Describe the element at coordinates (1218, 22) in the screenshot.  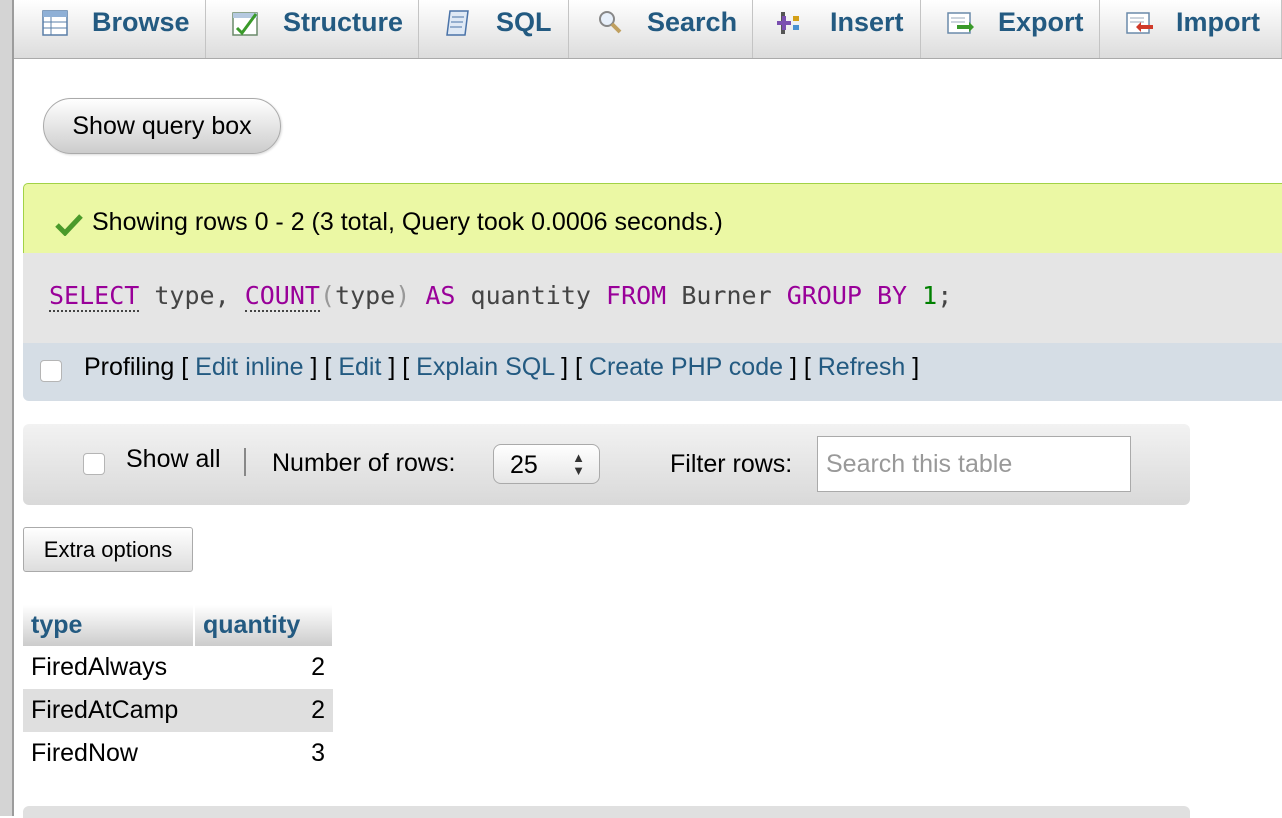
I see `tab-import-label: Import` at that location.